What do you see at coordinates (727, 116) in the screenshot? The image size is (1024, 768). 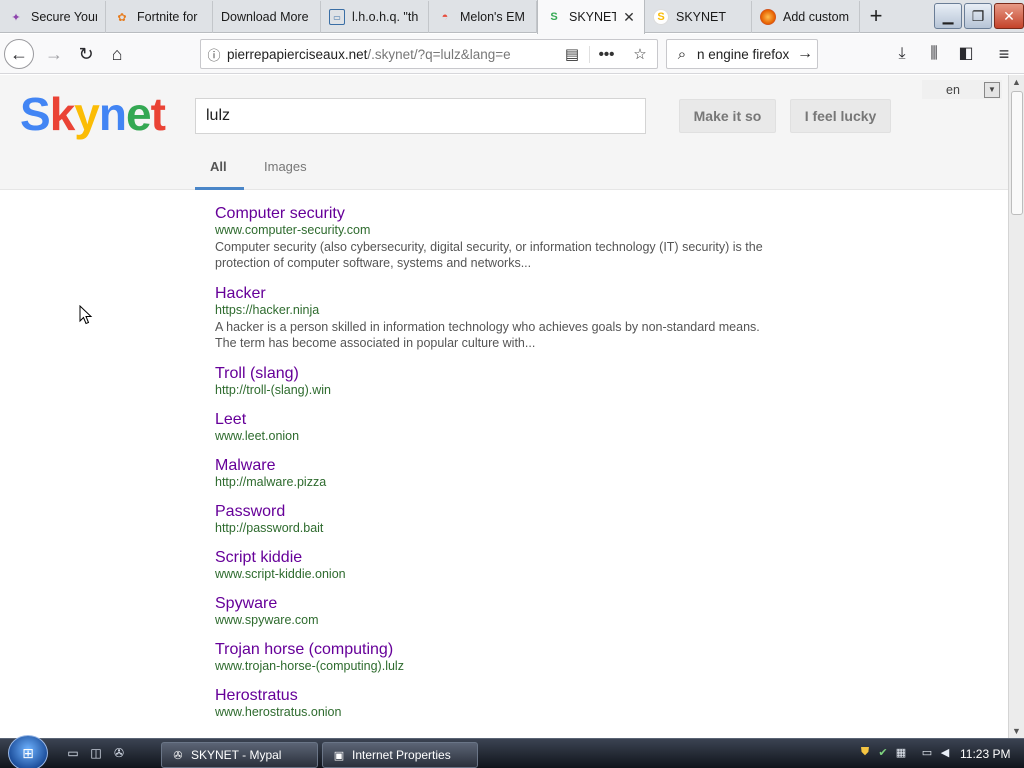 I see `make-it-so-button: Make it so` at bounding box center [727, 116].